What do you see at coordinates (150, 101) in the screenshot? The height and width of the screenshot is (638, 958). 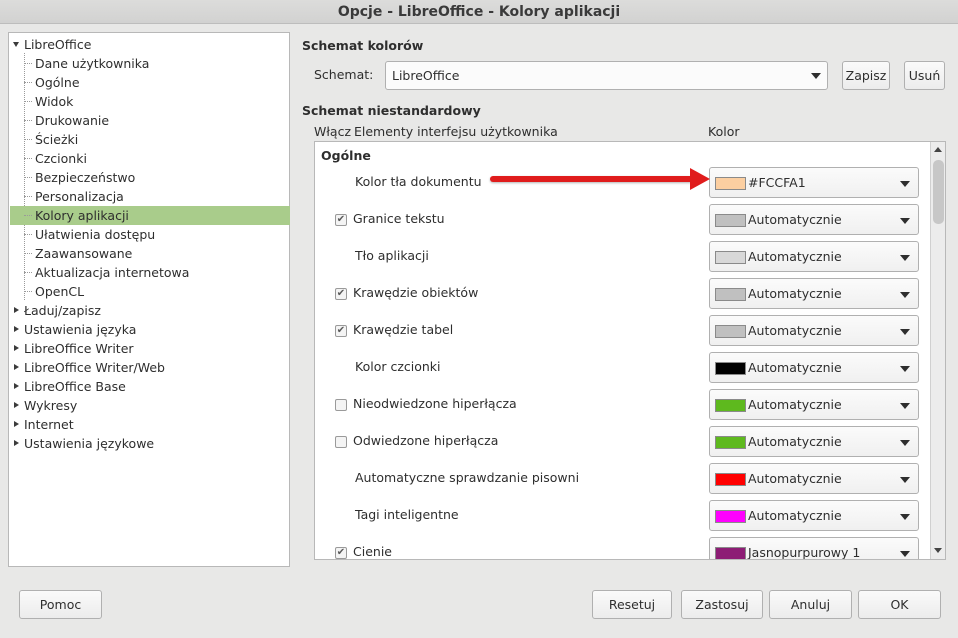 I see `tree-item: Widok` at bounding box center [150, 101].